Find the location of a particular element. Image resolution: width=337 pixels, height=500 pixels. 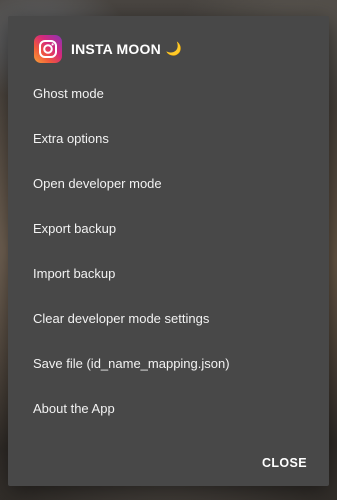

dialog-title: INSTA MOON is located at coordinates (116, 49).